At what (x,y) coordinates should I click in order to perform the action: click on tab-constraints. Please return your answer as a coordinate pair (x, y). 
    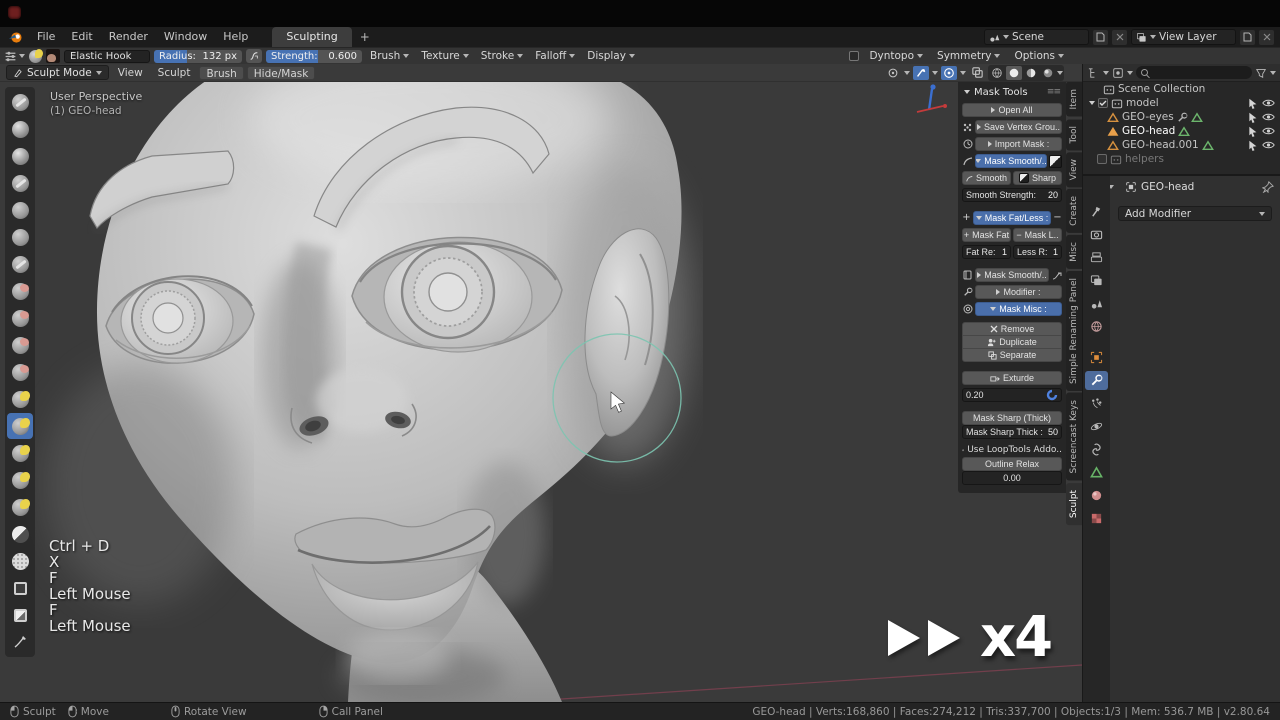
    Looking at the image, I should click on (1096, 449).